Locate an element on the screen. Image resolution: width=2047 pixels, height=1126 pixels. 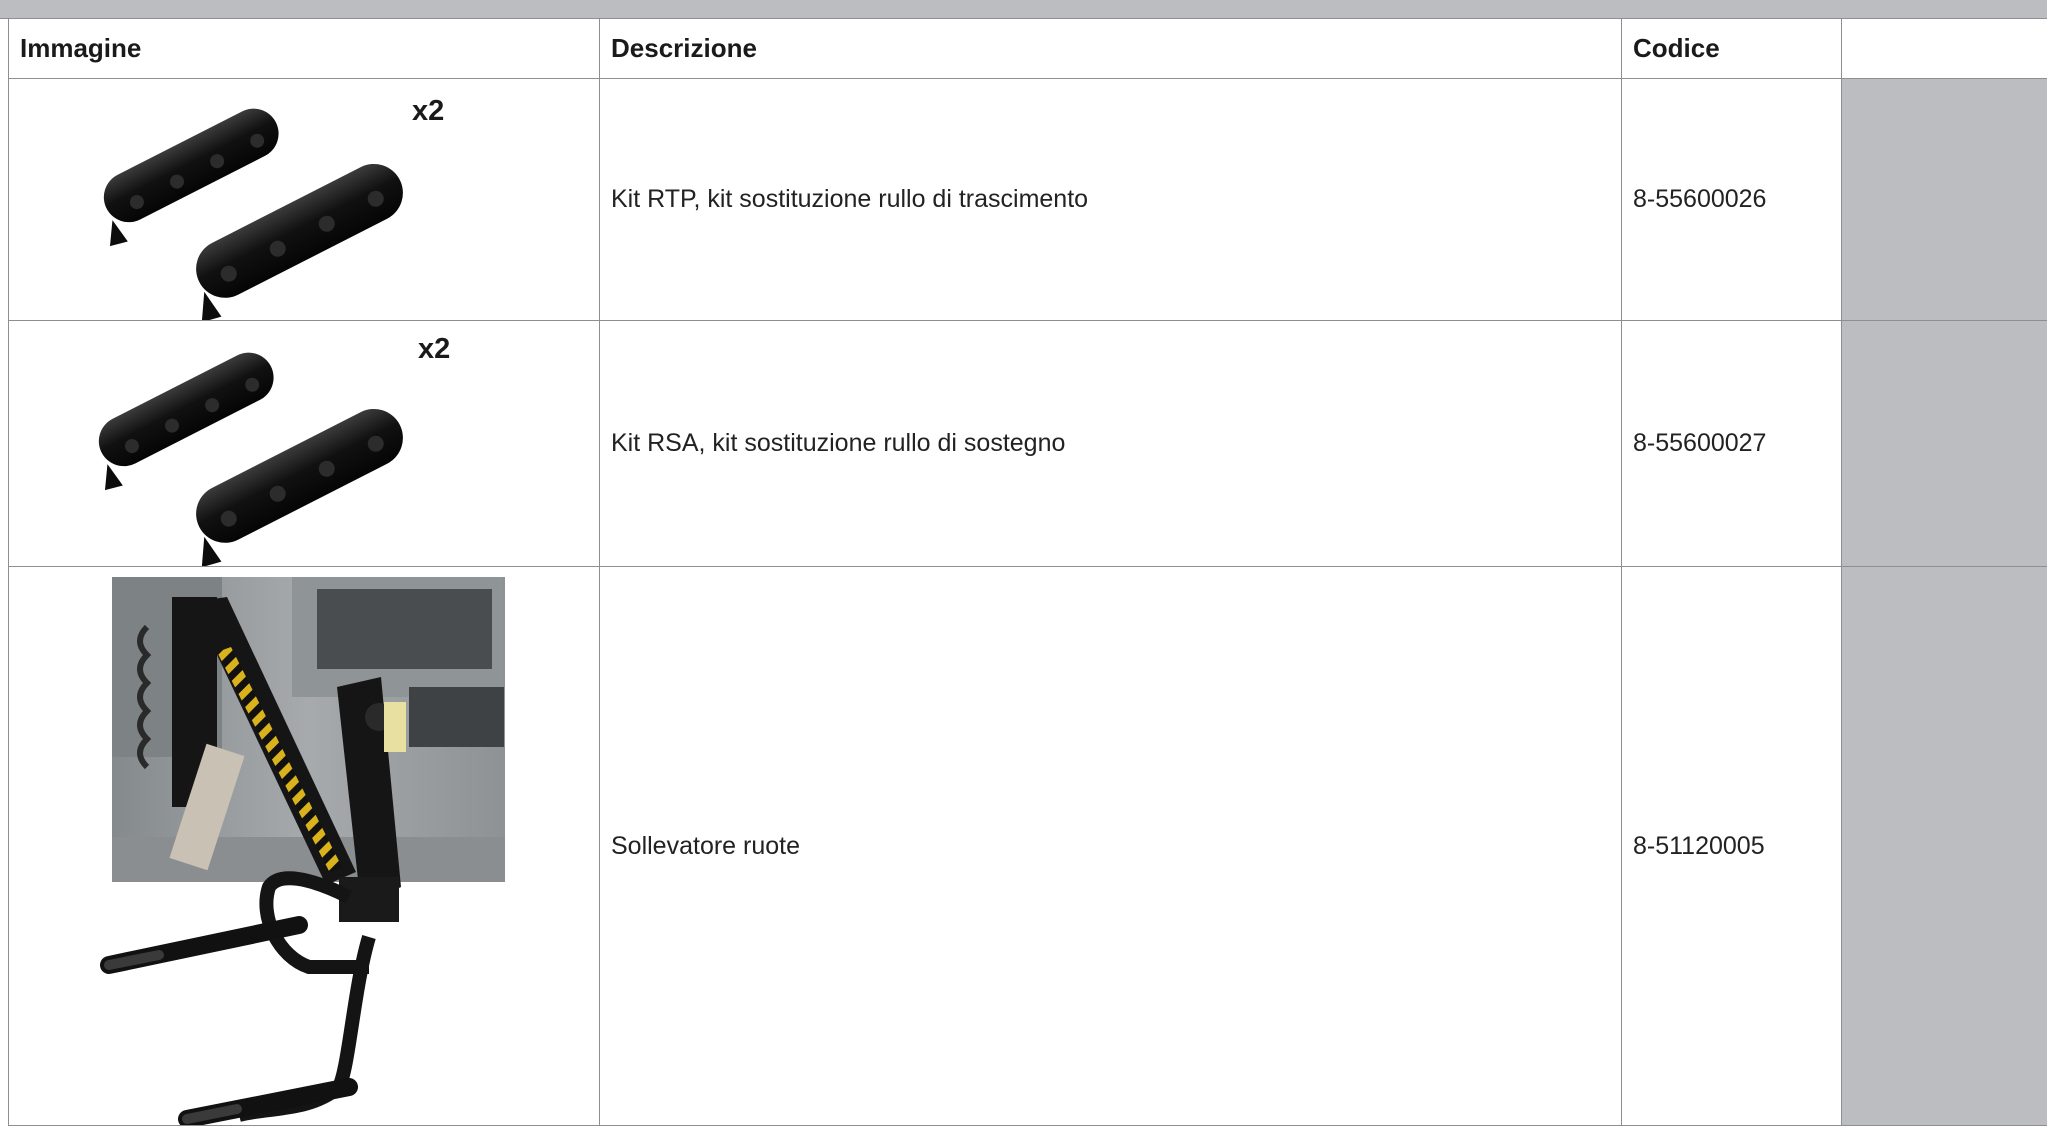
wheel-lifter-image is located at coordinates (304, 846).